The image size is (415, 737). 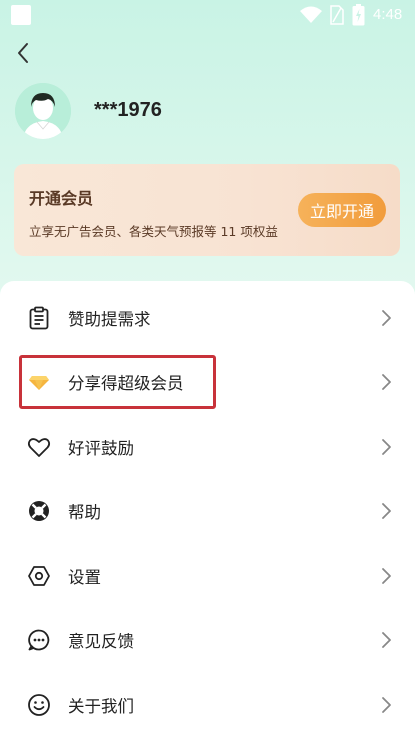 What do you see at coordinates (207, 15) in the screenshot?
I see `status-bar: 4:48` at bounding box center [207, 15].